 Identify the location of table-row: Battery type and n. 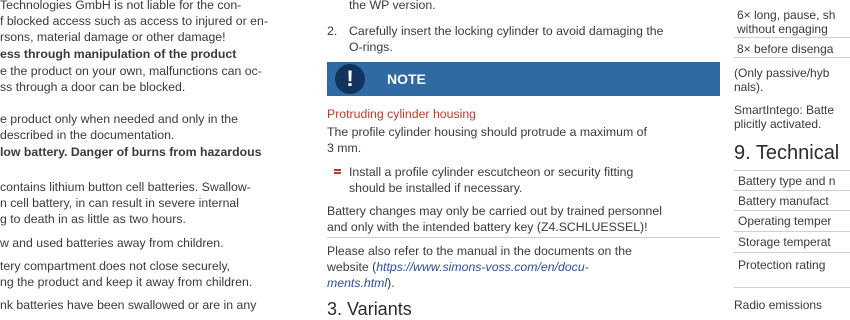
(787, 181).